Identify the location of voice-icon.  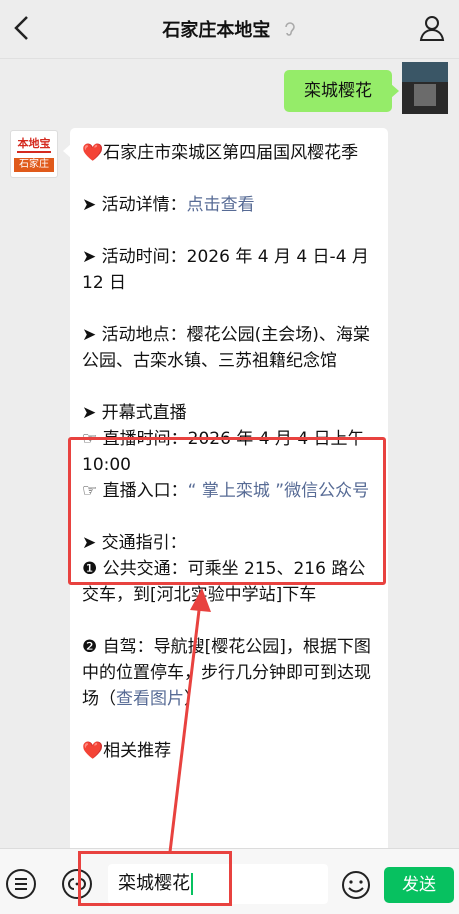
(21, 884).